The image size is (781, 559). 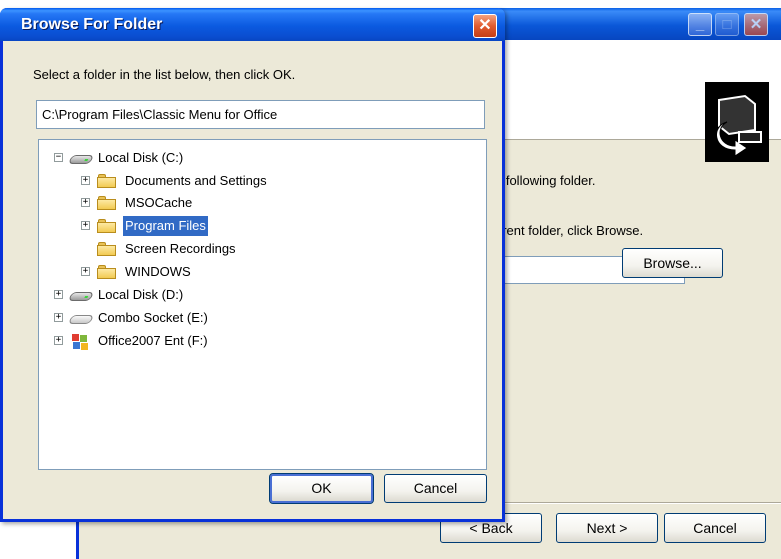 What do you see at coordinates (607, 528) in the screenshot?
I see `next-button: Next >` at bounding box center [607, 528].